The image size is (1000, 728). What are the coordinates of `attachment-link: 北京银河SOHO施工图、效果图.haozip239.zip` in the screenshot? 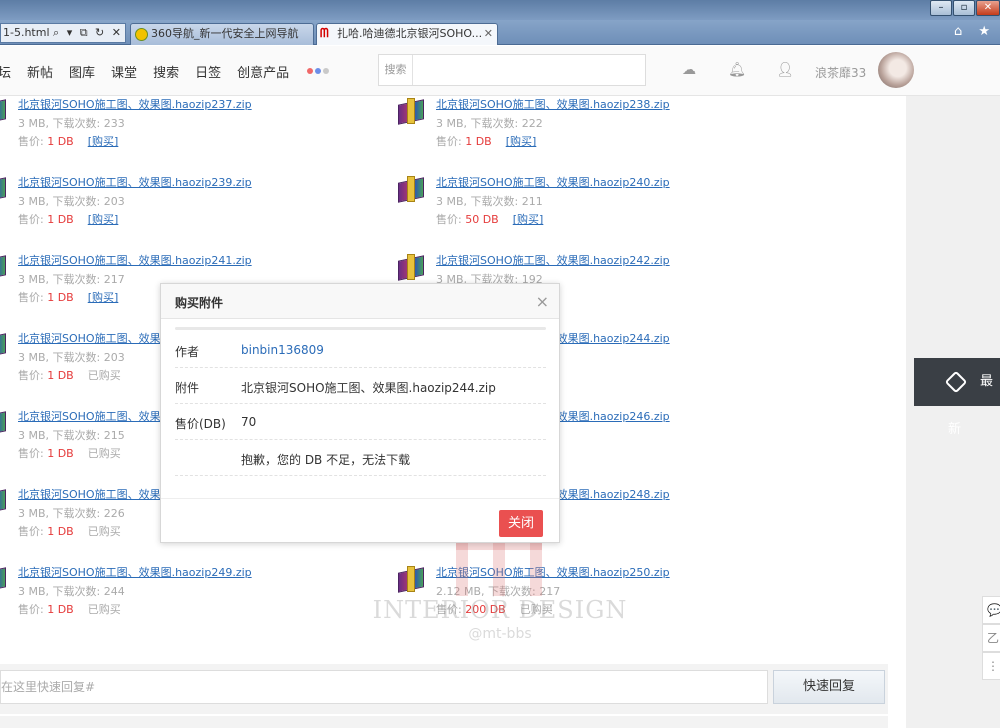 It's located at (135, 182).